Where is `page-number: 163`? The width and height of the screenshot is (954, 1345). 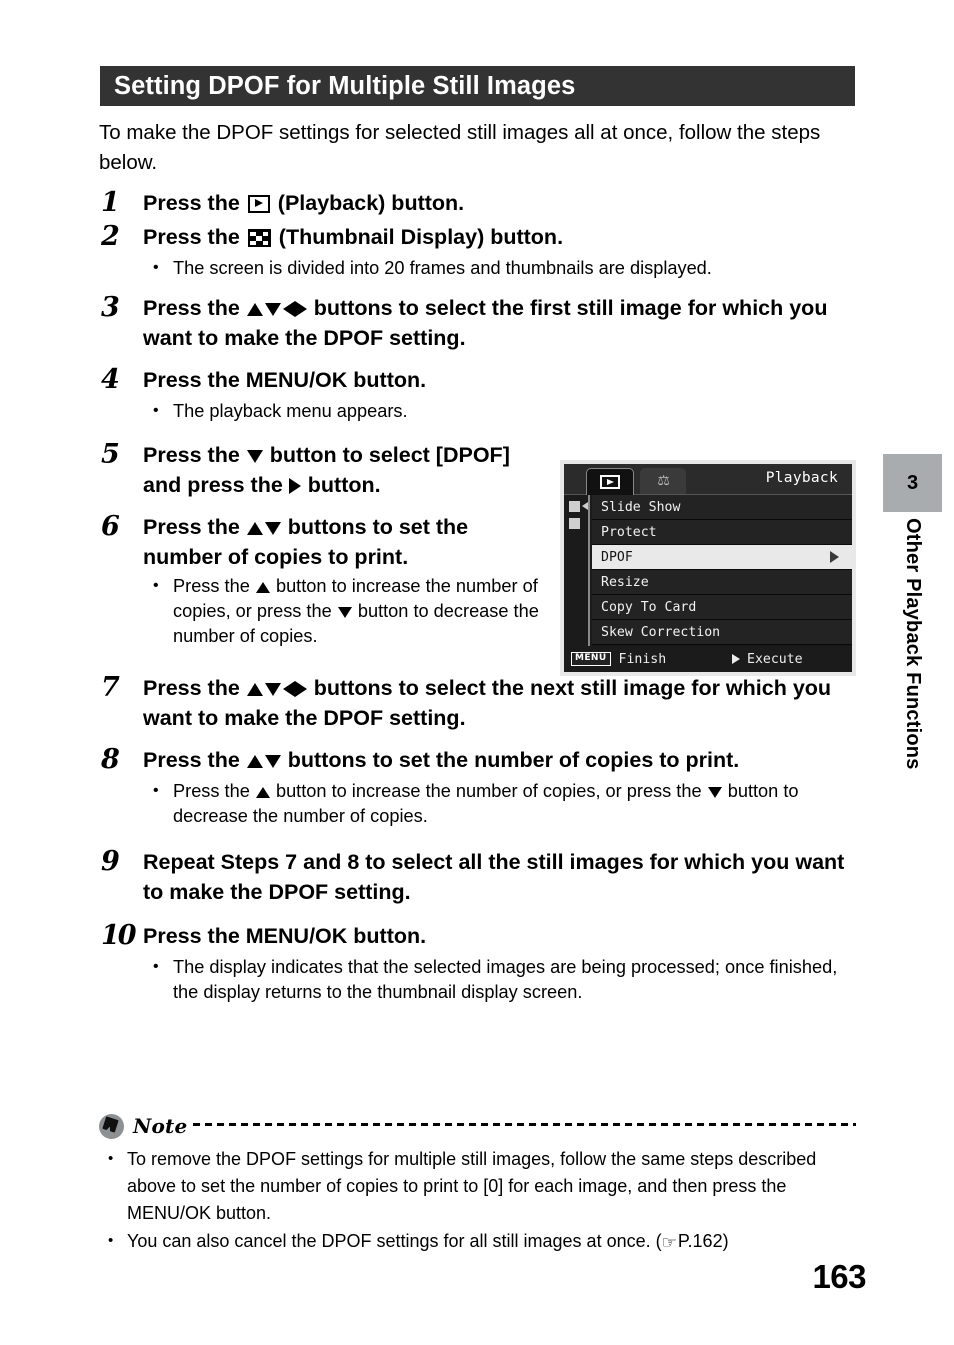
page-number: 163 is located at coordinates (839, 1276).